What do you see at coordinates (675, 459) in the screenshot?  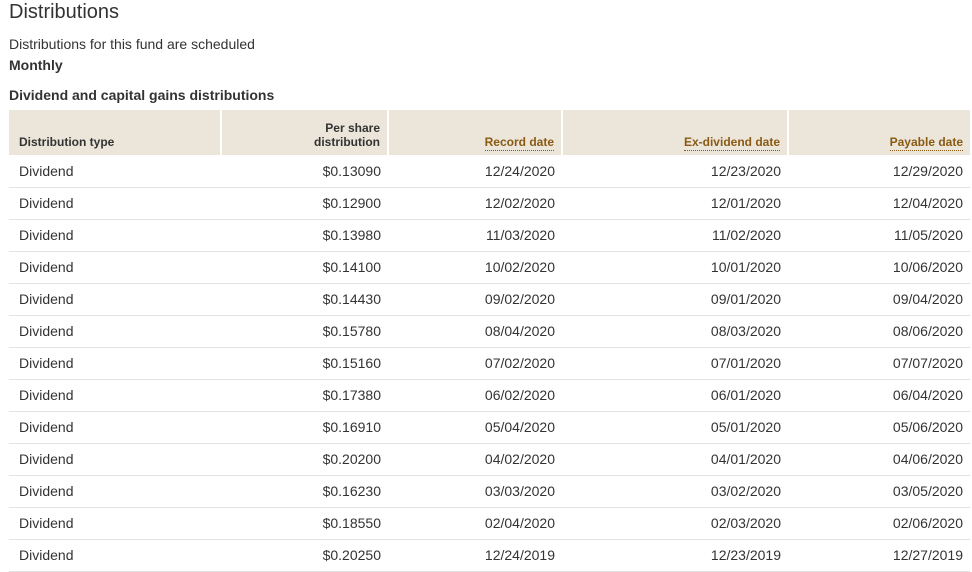 I see `cell-ex-dividend-date: 04/01/2020` at bounding box center [675, 459].